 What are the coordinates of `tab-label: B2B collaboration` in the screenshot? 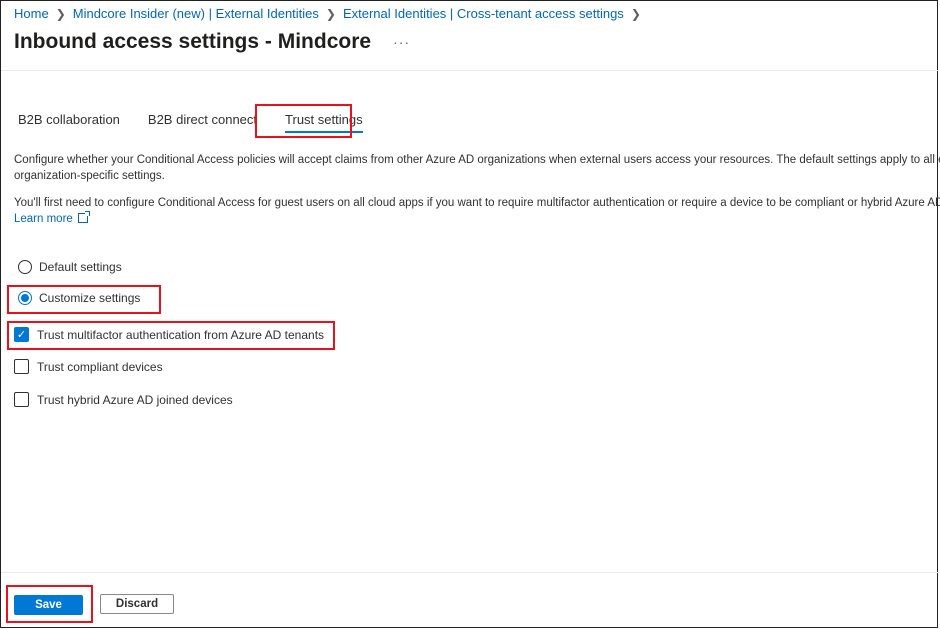 It's located at (69, 119).